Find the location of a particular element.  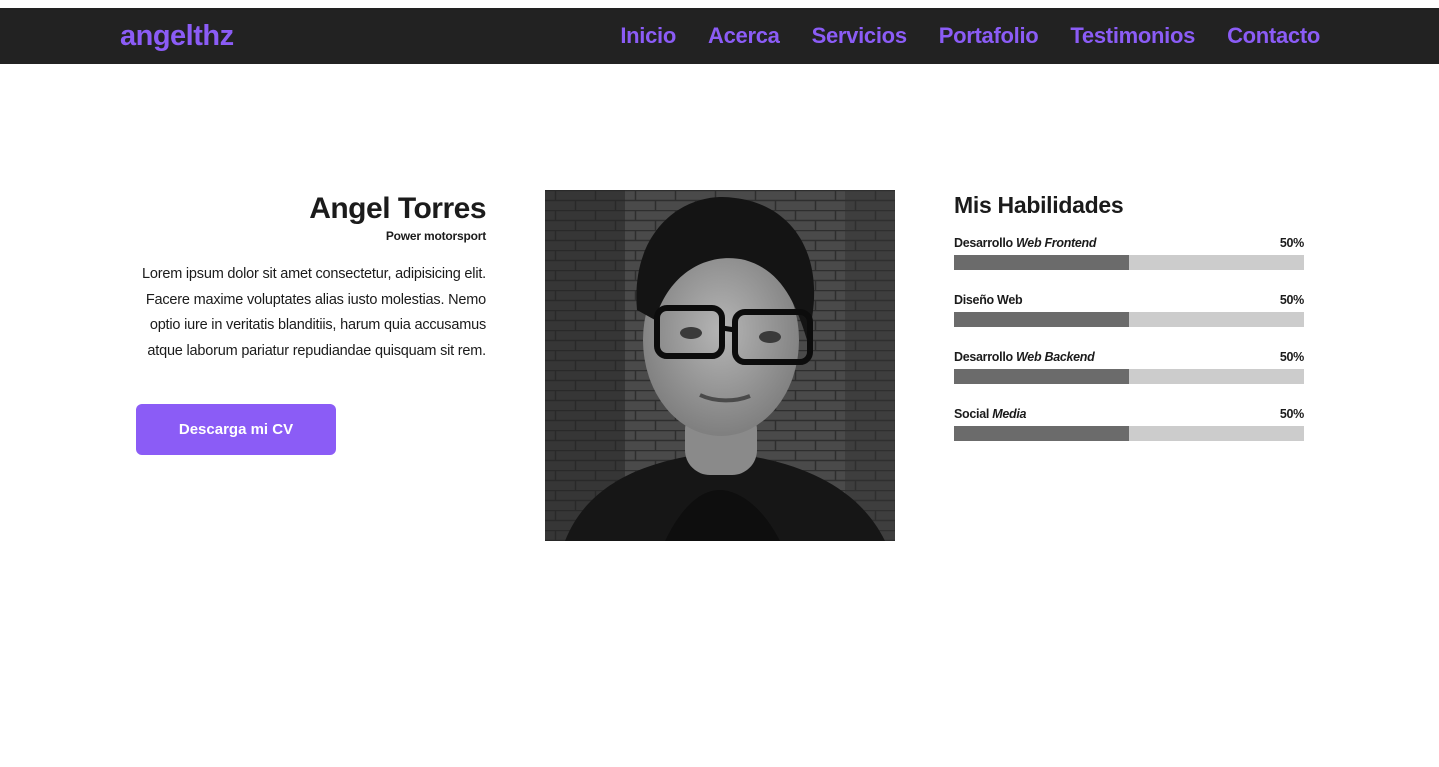

nav-item-inicio: Inicio is located at coordinates (648, 36).